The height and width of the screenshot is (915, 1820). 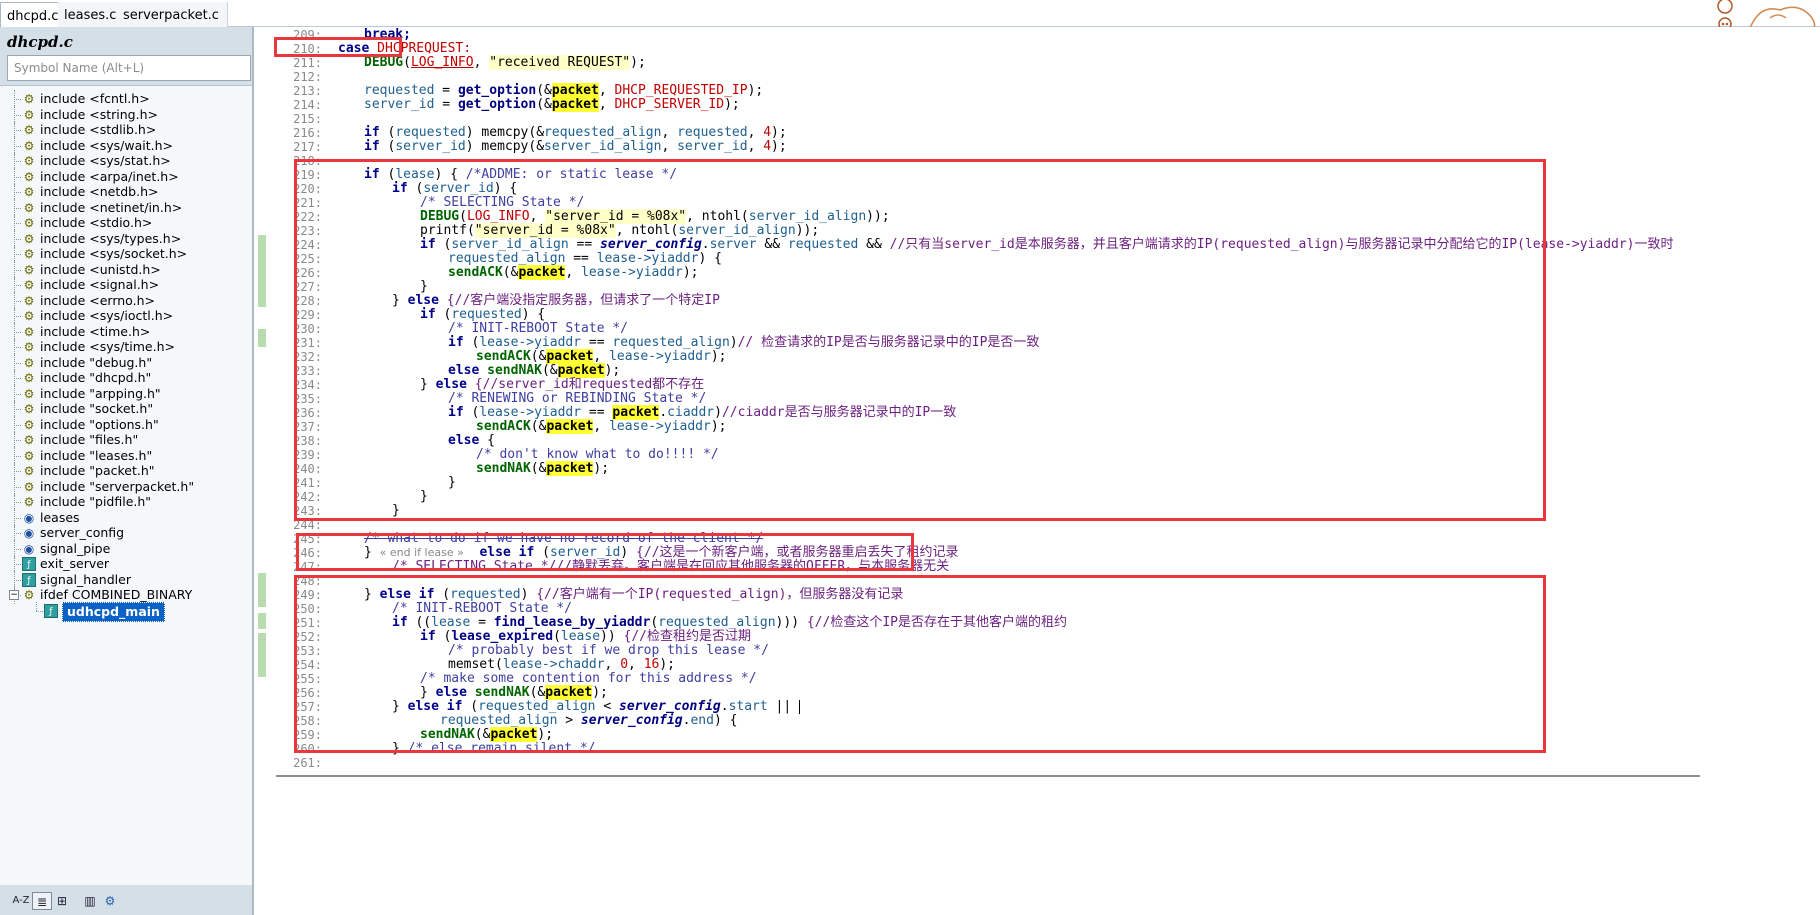 What do you see at coordinates (21, 901) in the screenshot?
I see `sort-alpha-icon: A-Z` at bounding box center [21, 901].